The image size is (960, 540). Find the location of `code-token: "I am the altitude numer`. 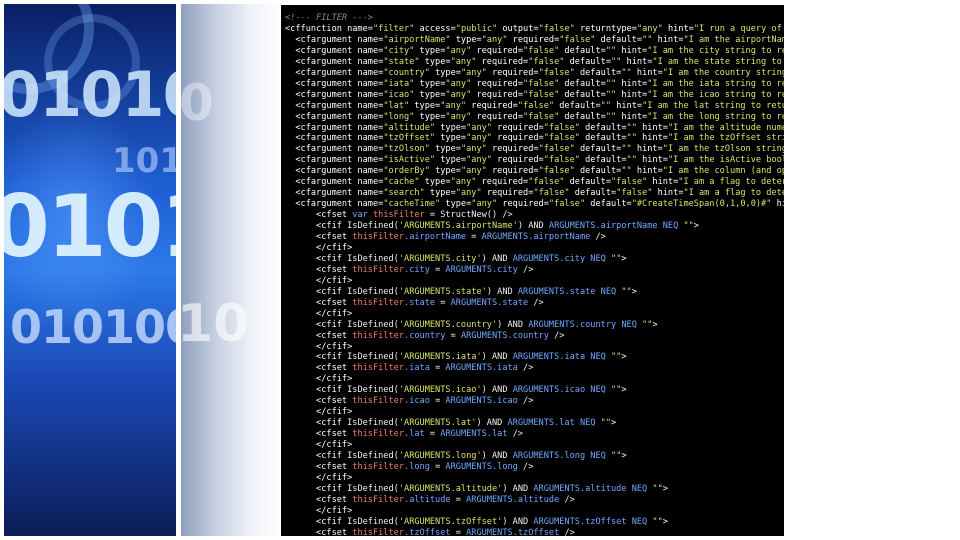

code-token: "I am the altitude numer is located at coordinates (725, 127).